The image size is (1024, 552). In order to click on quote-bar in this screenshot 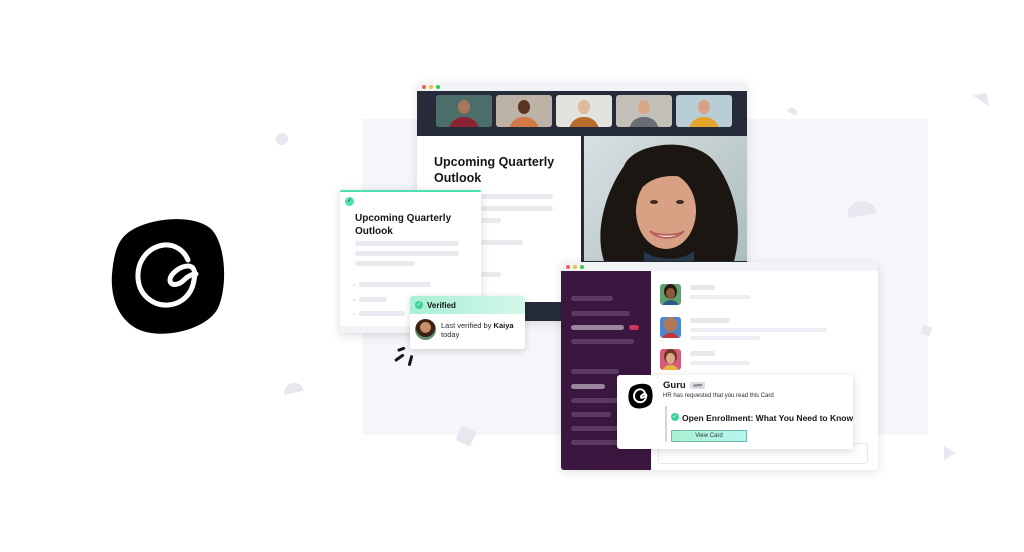, I will do `click(666, 424)`.